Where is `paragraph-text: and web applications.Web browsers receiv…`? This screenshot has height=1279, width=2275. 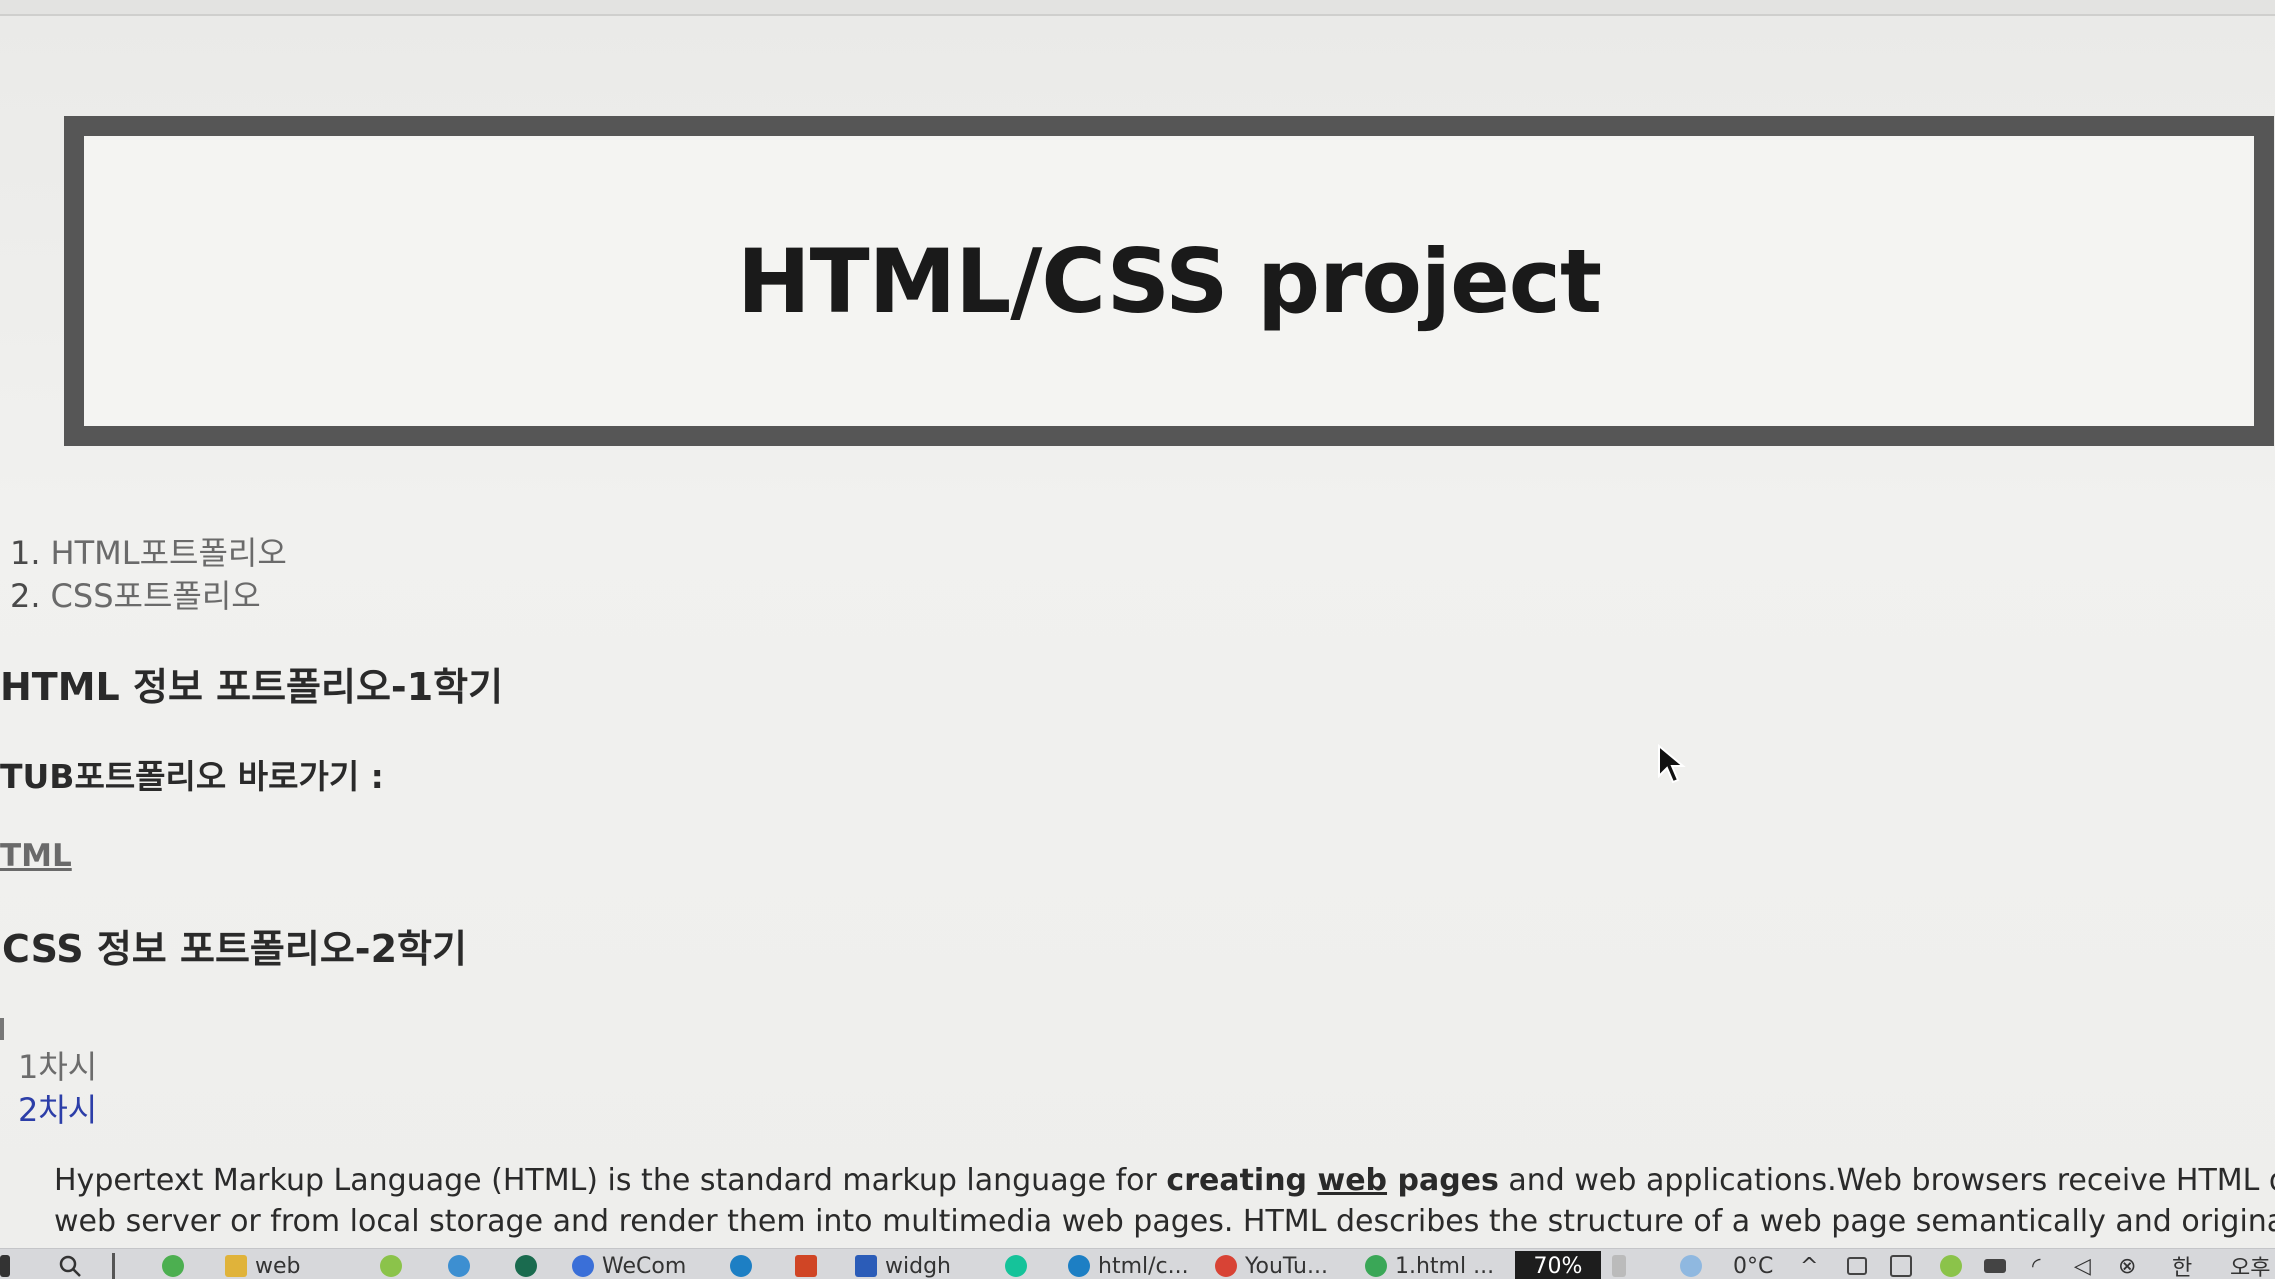 paragraph-text: and web applications.Web browsers receiv… is located at coordinates (1891, 1180).